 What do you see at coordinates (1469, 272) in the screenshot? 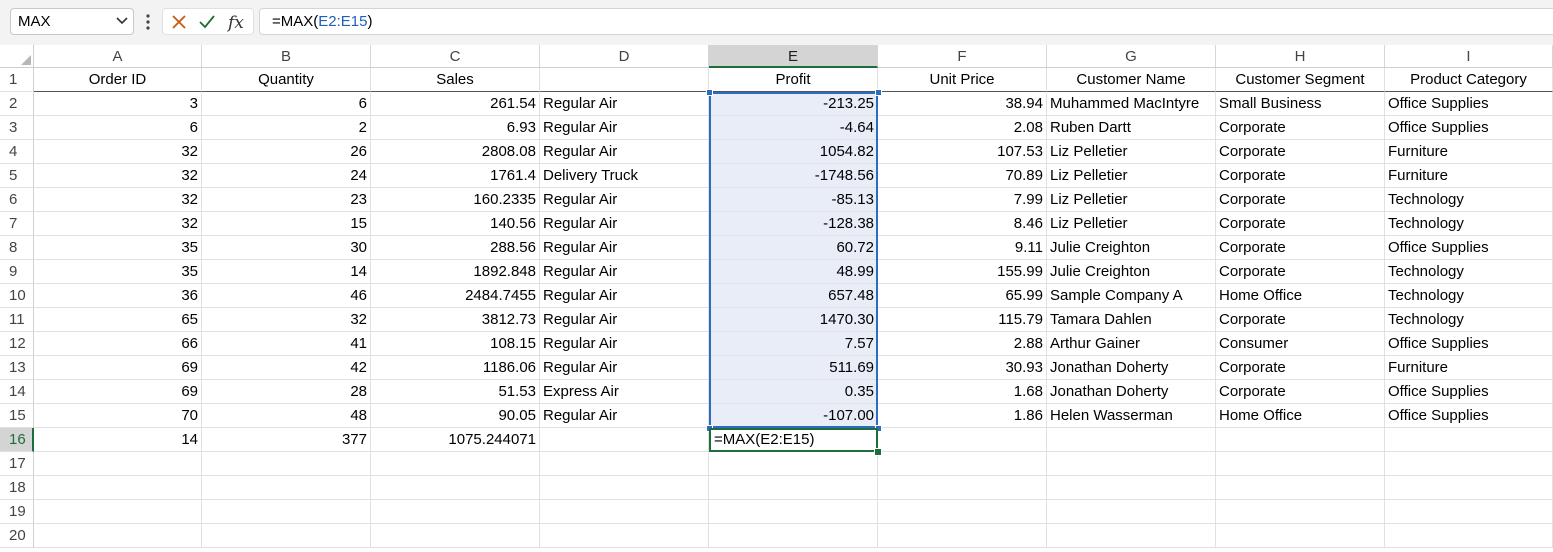
I see `cell-i9: Technology` at bounding box center [1469, 272].